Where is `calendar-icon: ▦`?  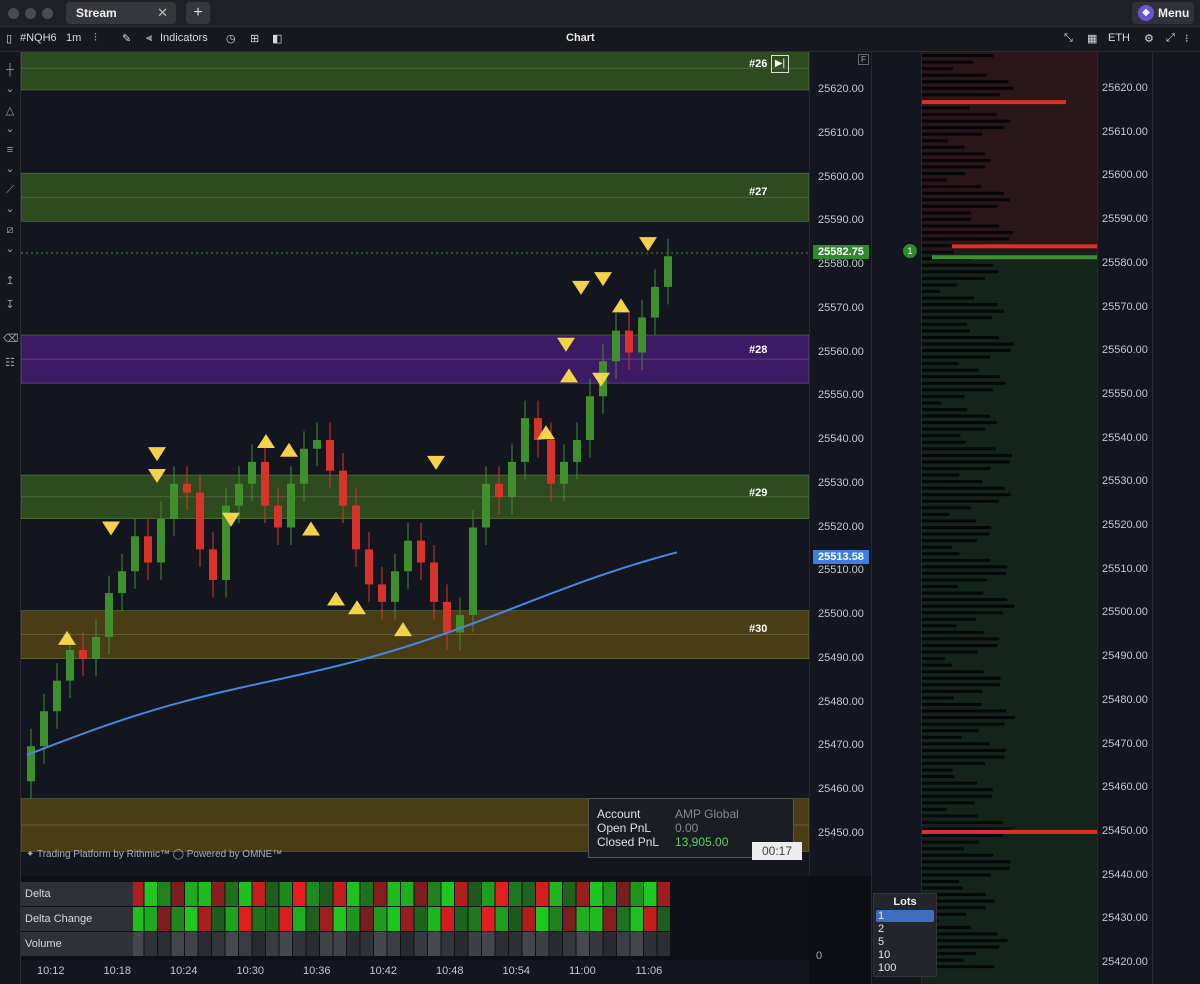 calendar-icon: ▦ is located at coordinates (1092, 38).